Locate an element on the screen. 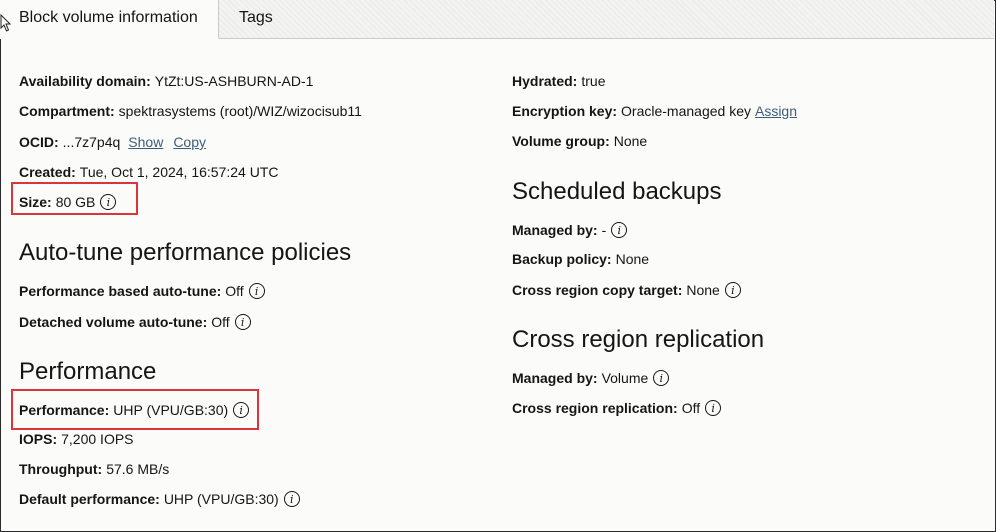  size-highlight-box is located at coordinates (74, 198).